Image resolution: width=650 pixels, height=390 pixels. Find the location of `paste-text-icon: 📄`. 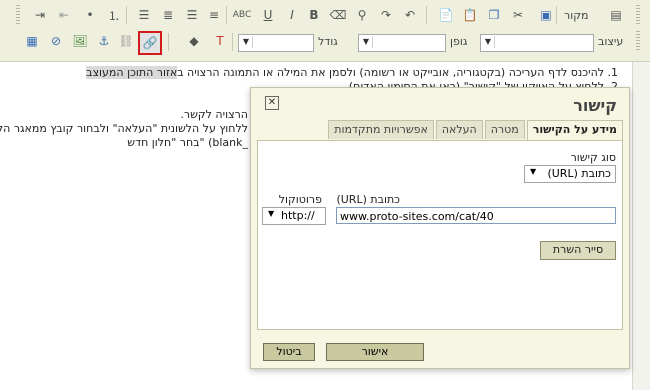

paste-text-icon: 📄 is located at coordinates (446, 15).